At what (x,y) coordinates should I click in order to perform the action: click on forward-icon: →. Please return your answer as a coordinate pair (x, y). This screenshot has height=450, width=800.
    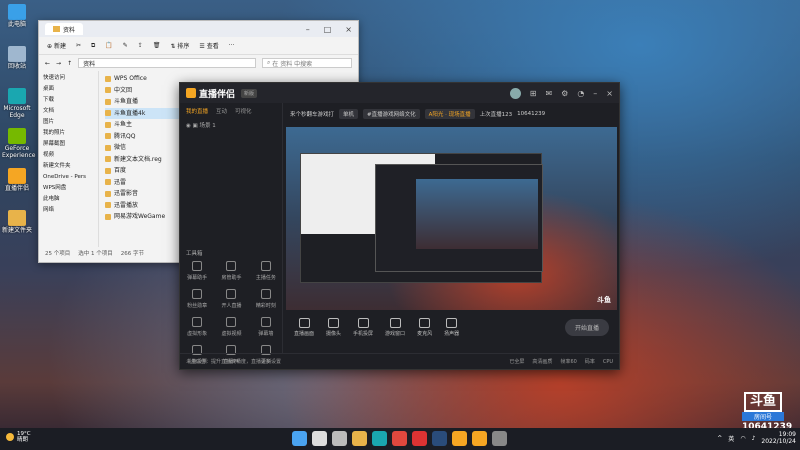
    Looking at the image, I should click on (58, 63).